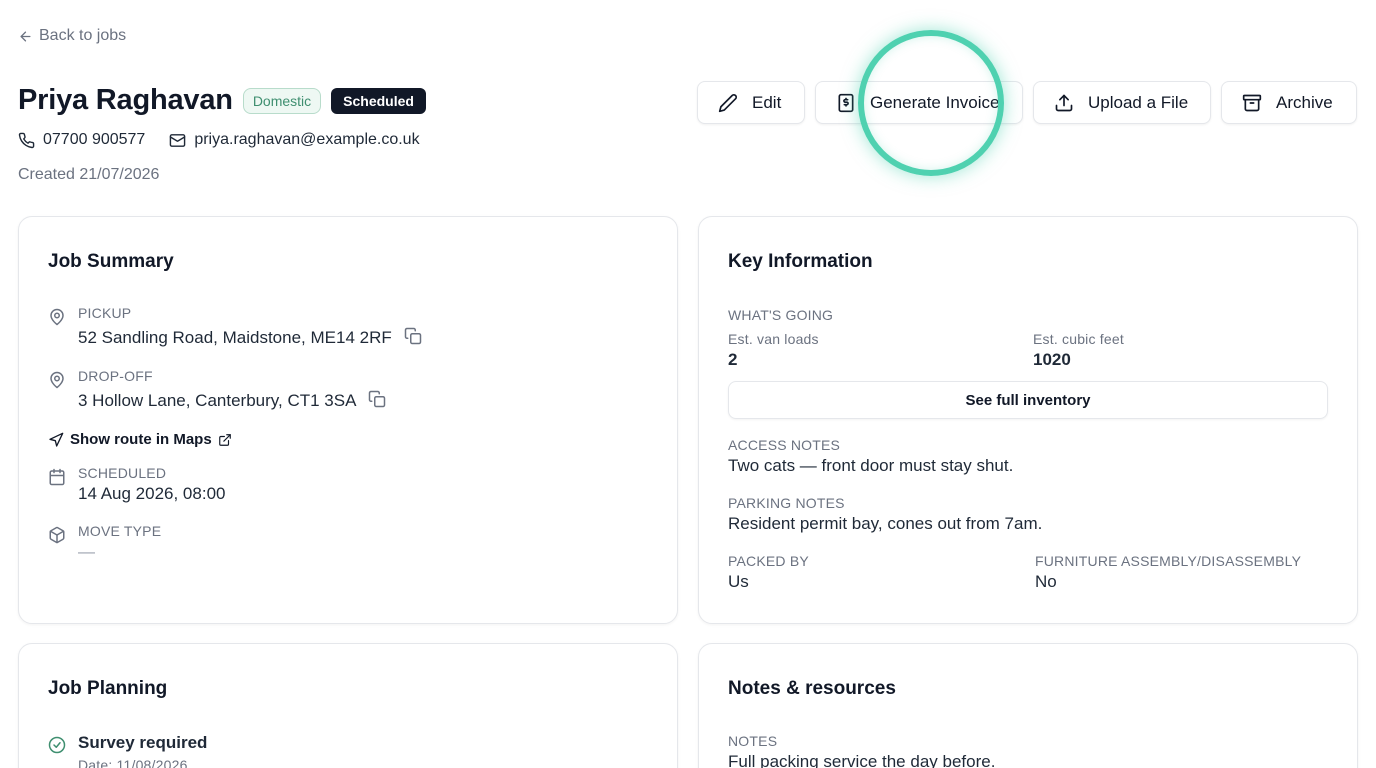 Image resolution: width=1376 pixels, height=768 pixels. Describe the element at coordinates (1289, 102) in the screenshot. I see `archive-button: Archive` at that location.